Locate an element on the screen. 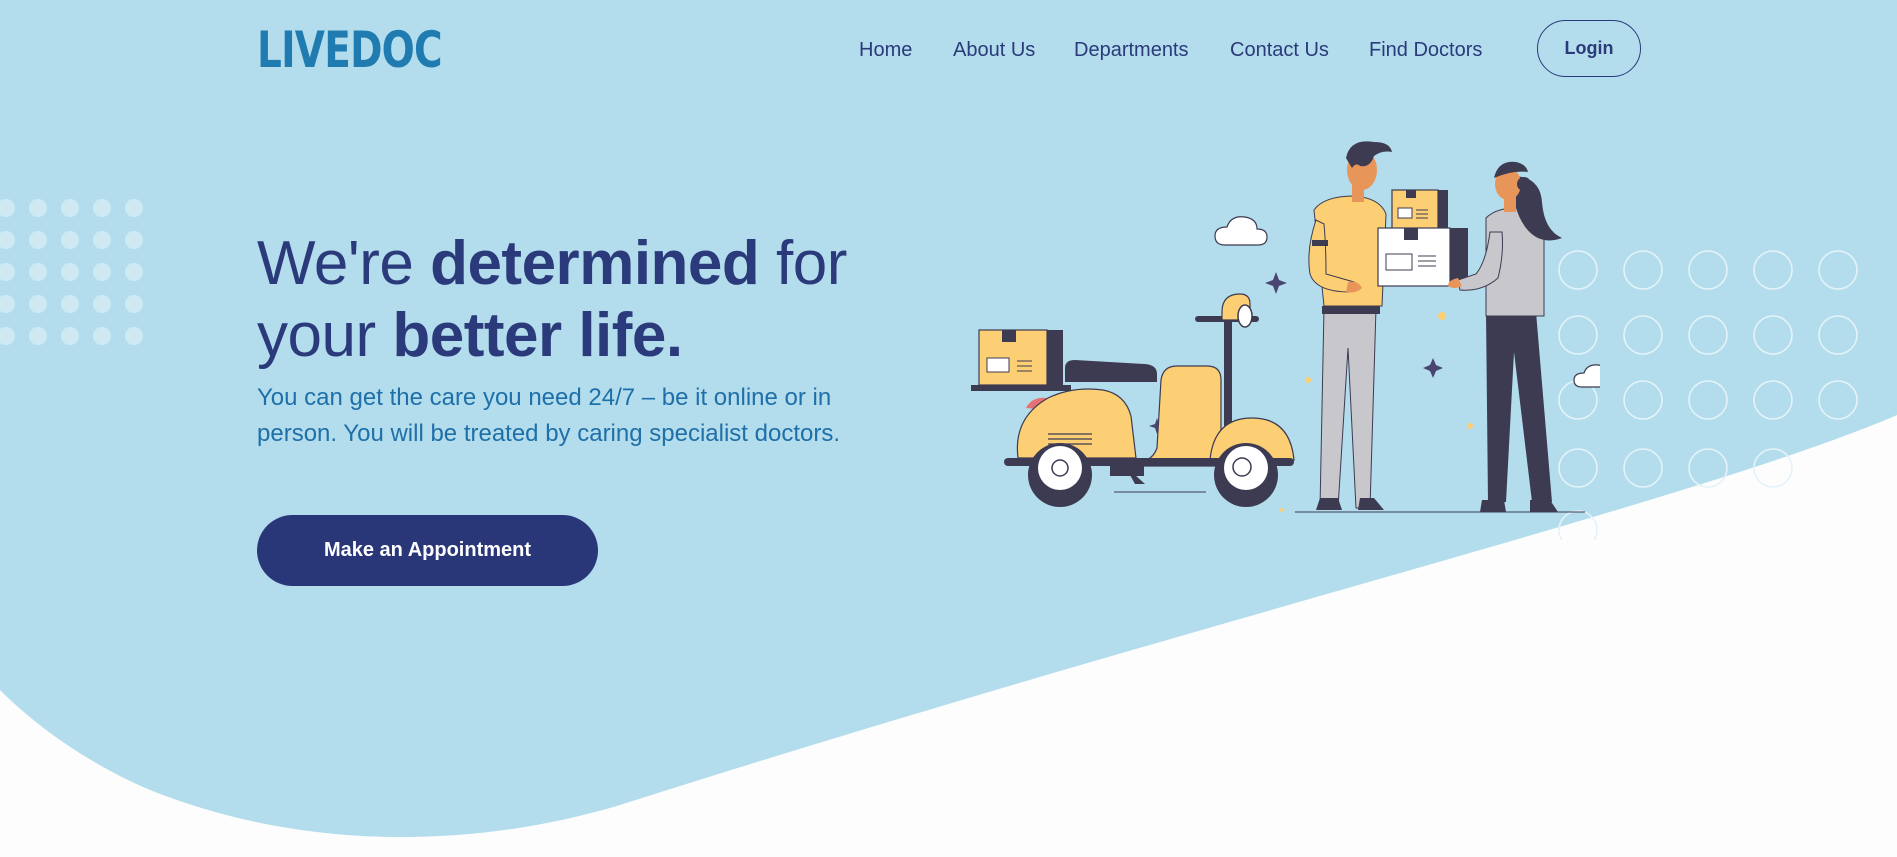 The width and height of the screenshot is (1897, 857). headline-bold-1: determined is located at coordinates (595, 263).